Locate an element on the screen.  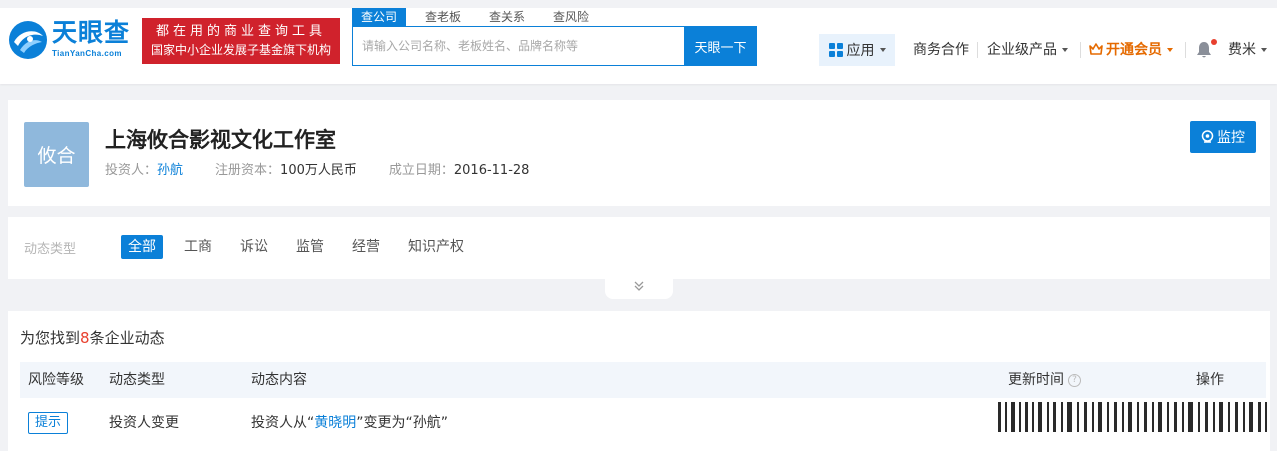
watermark-stripes is located at coordinates (1132, 417).